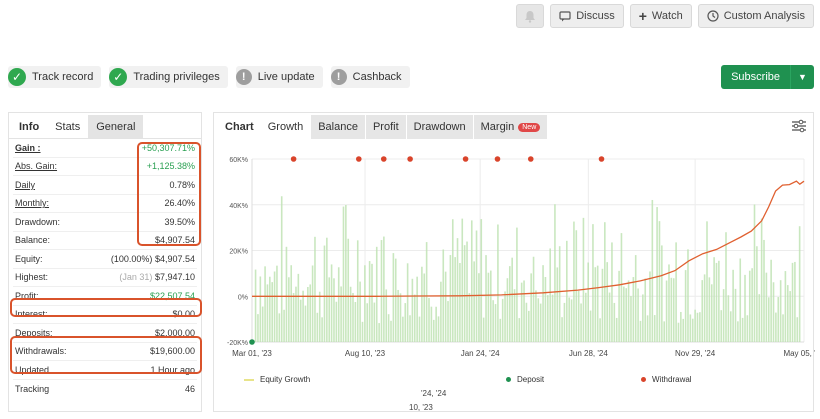 This screenshot has height=419, width=820. I want to click on clock-icon, so click(713, 16).